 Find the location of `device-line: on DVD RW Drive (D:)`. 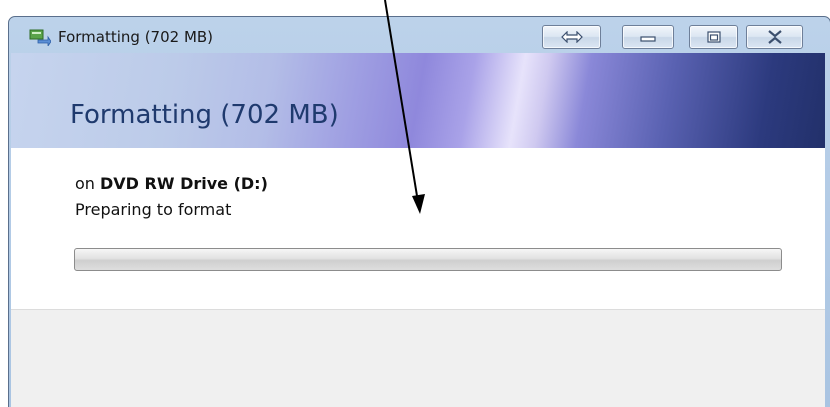

device-line: on DVD RW Drive (D:) is located at coordinates (171, 183).